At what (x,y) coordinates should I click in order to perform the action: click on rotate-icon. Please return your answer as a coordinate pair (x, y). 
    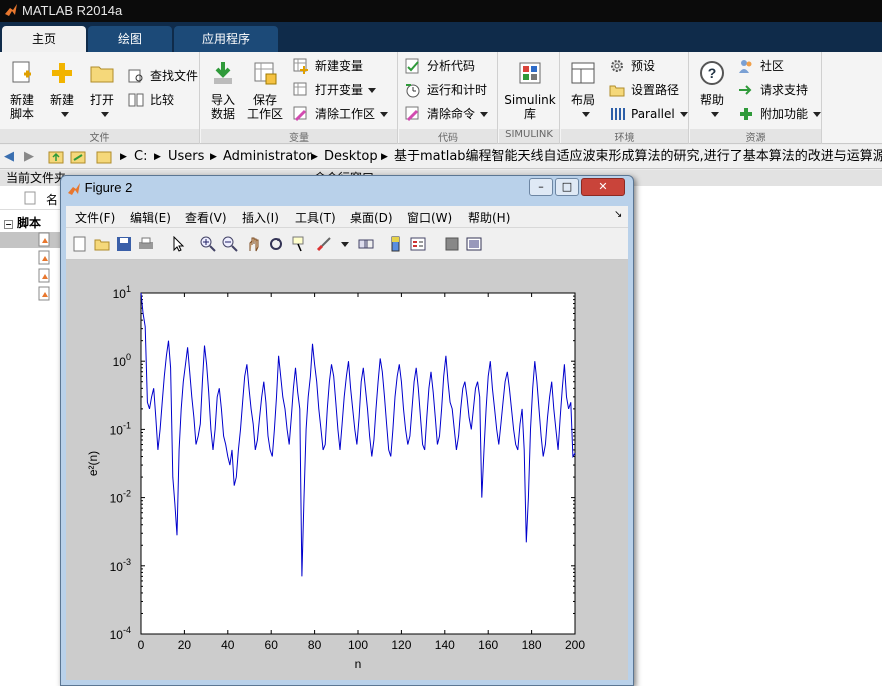
    Looking at the image, I should click on (276, 244).